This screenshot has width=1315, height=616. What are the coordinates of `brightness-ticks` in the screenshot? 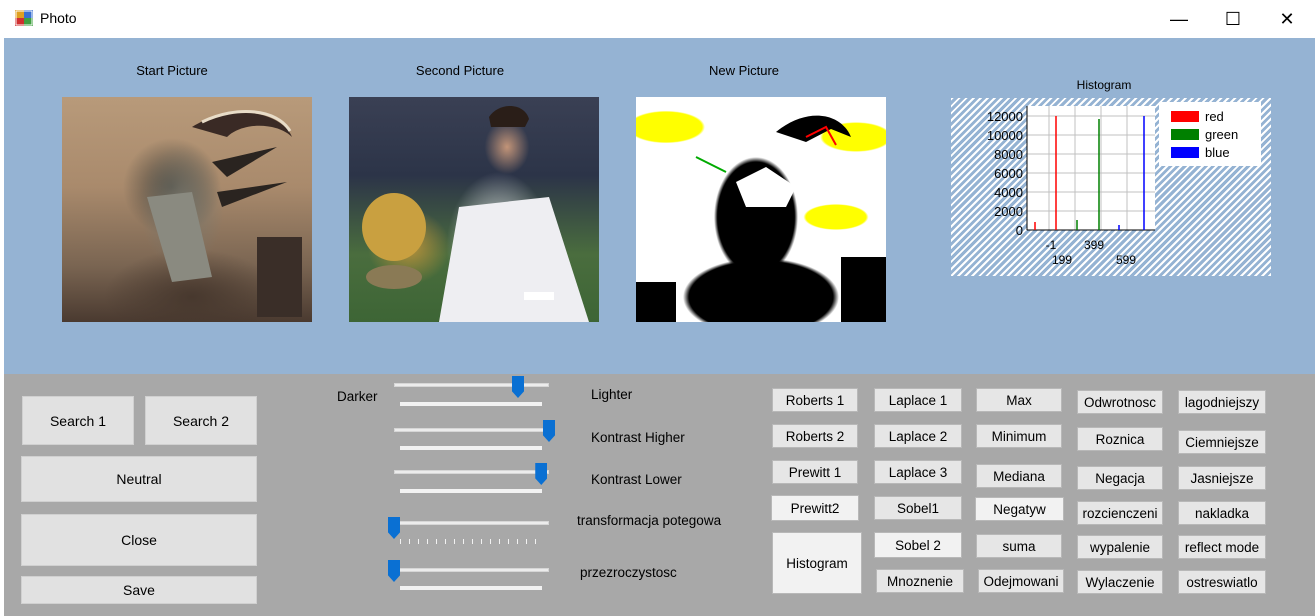 It's located at (471, 404).